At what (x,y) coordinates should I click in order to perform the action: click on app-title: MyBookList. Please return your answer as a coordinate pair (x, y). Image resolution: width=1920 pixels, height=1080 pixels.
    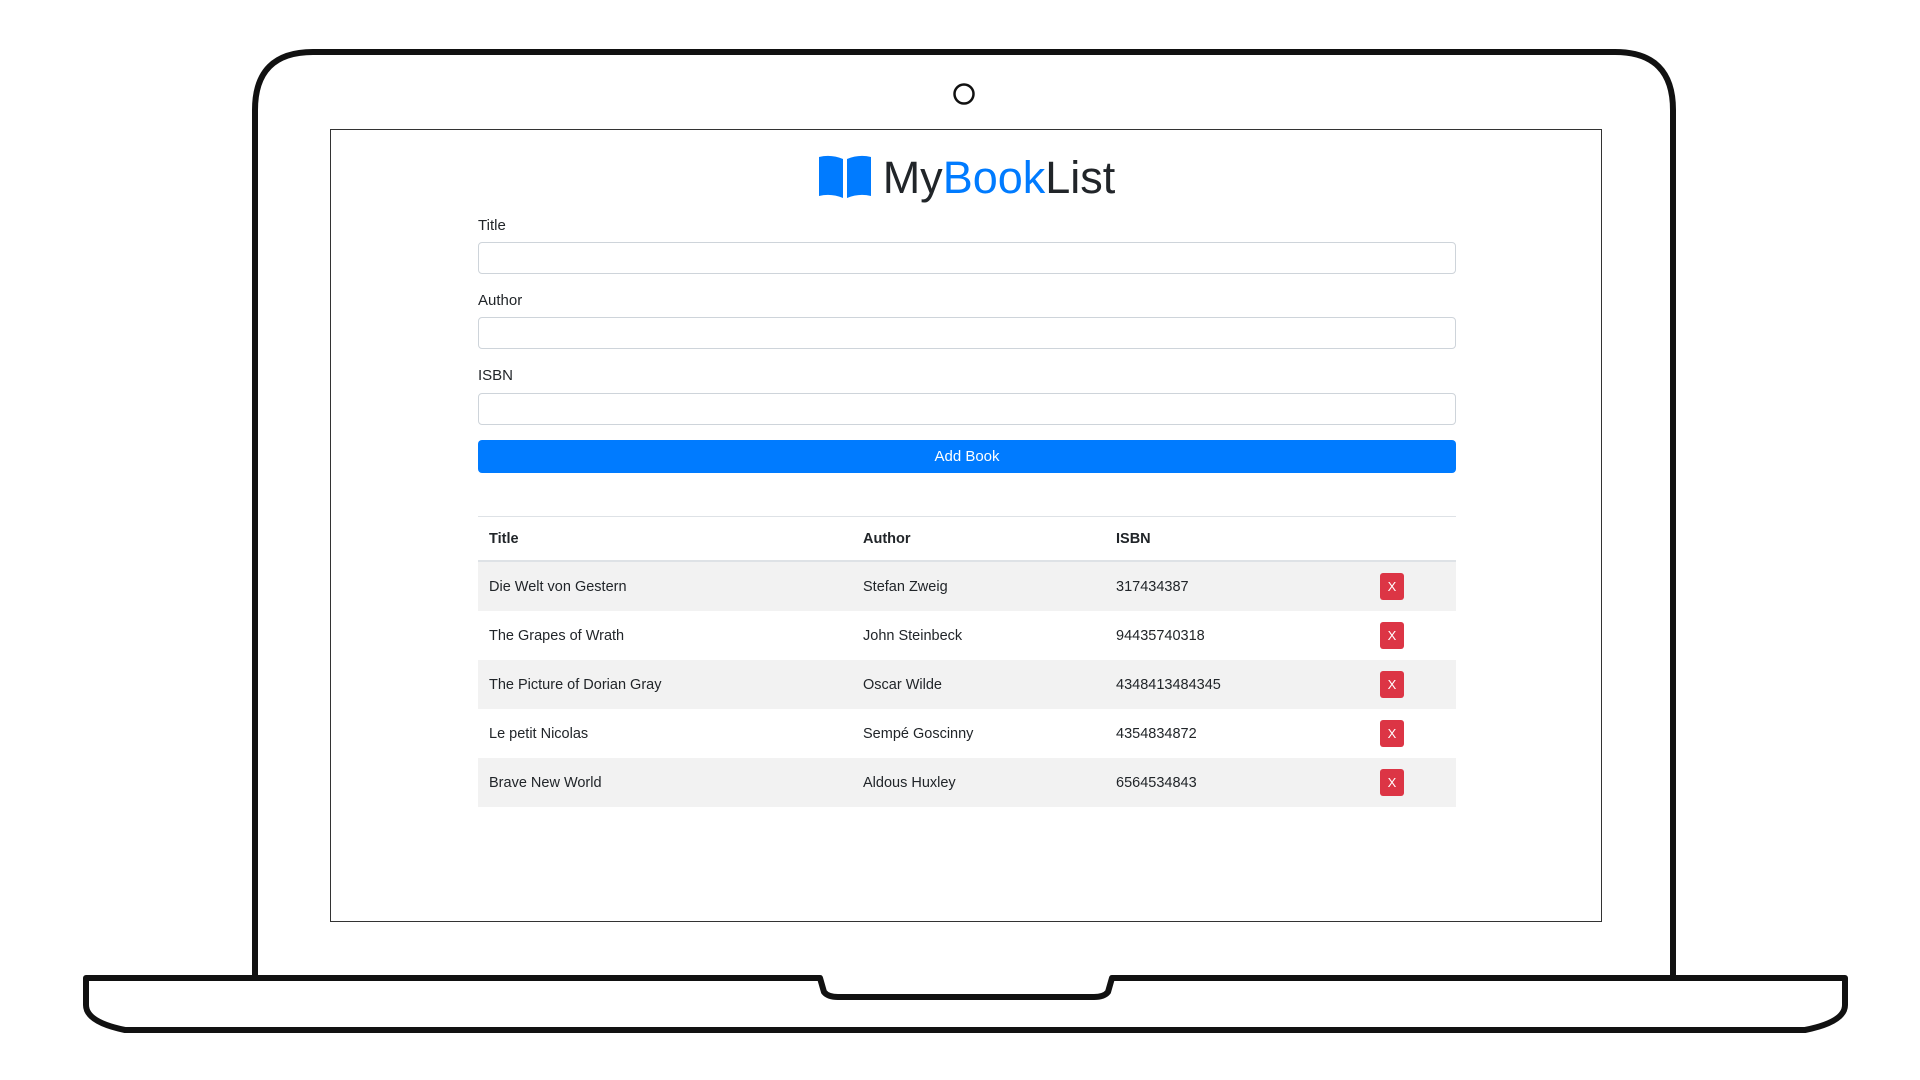
    Looking at the image, I should click on (966, 178).